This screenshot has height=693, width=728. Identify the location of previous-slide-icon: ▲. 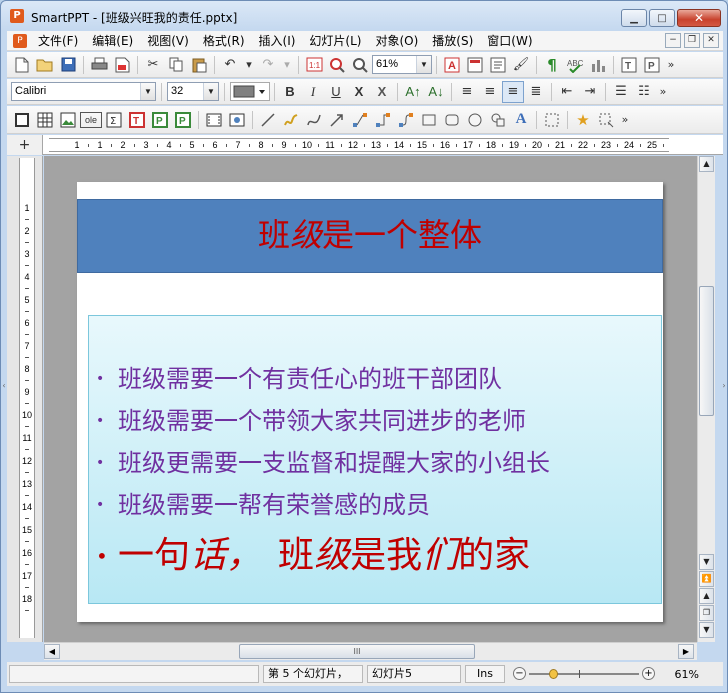
(706, 596).